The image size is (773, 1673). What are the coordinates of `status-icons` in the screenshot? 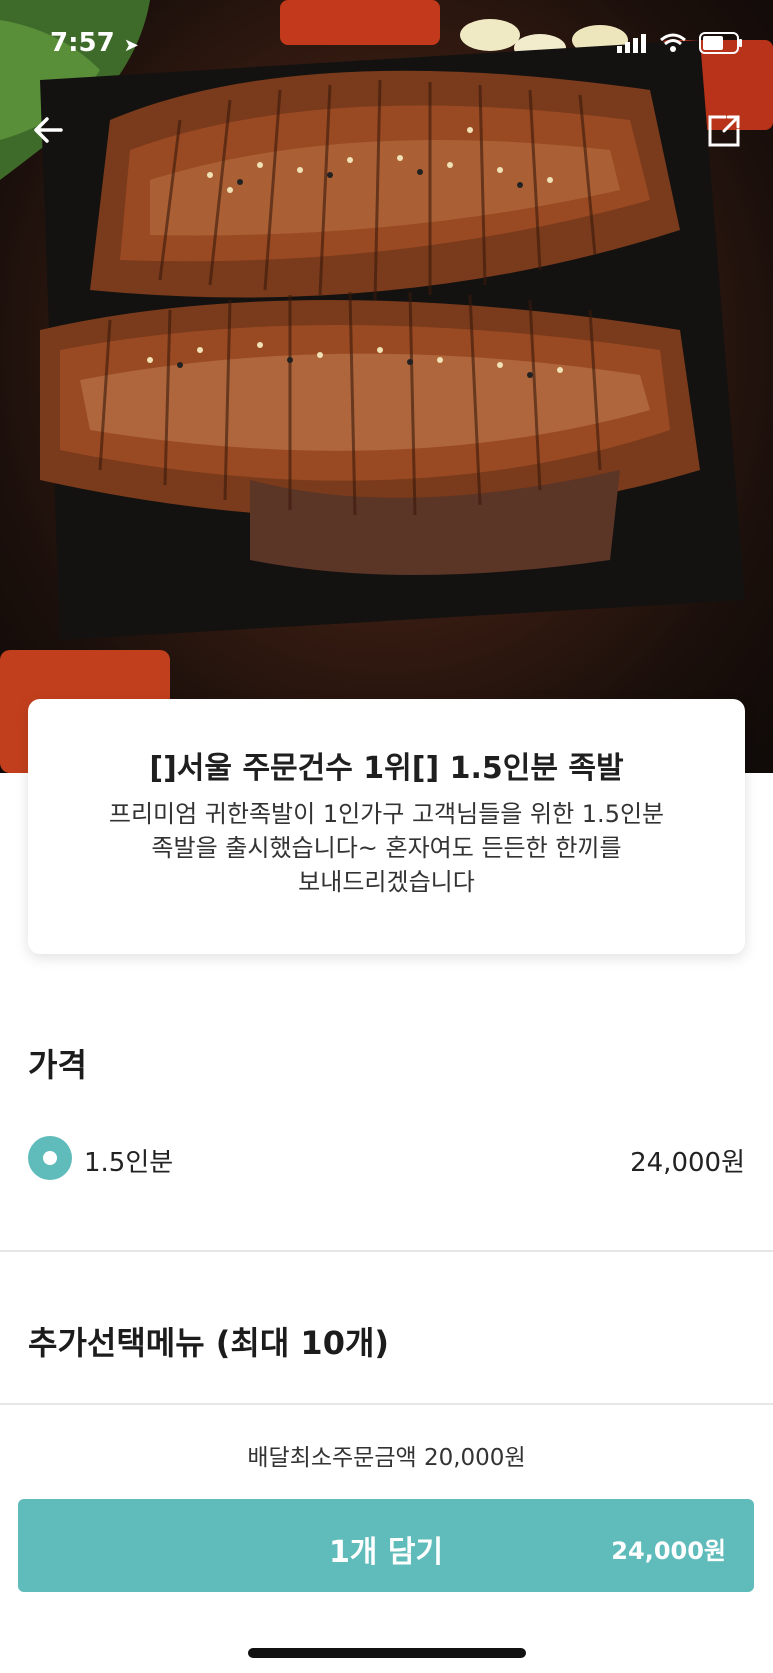 It's located at (680, 43).